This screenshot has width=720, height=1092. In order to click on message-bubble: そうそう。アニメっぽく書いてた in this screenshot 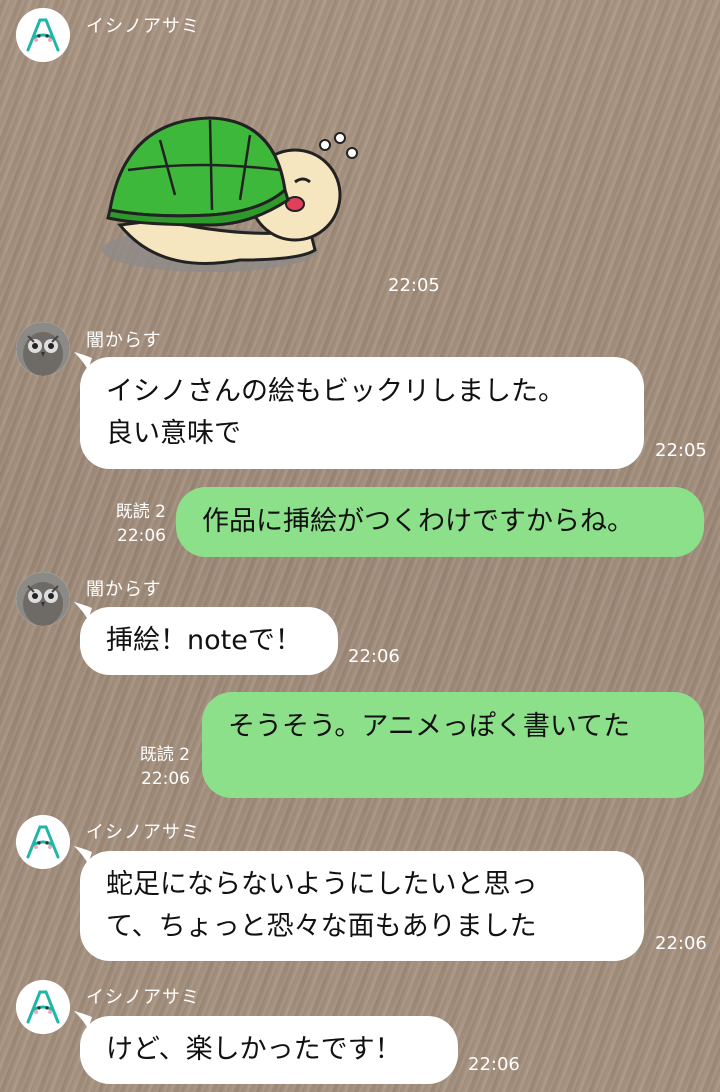, I will do `click(453, 745)`.